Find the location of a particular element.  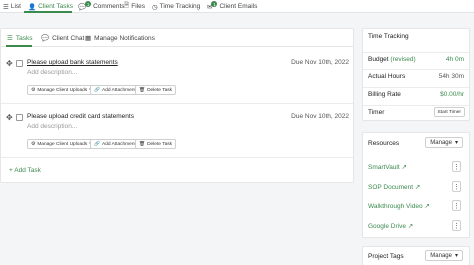

resource-link-google-drive: Google Drive ↗ is located at coordinates (390, 226).